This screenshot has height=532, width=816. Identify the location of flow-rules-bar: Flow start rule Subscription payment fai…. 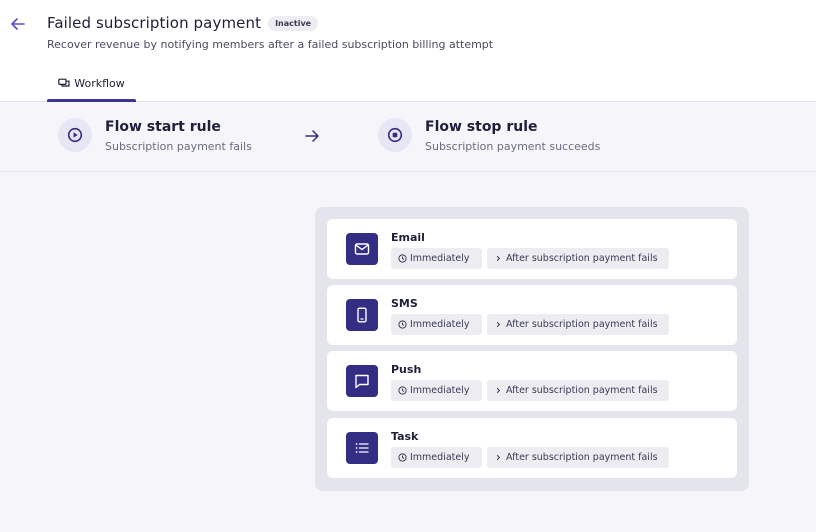
(408, 137).